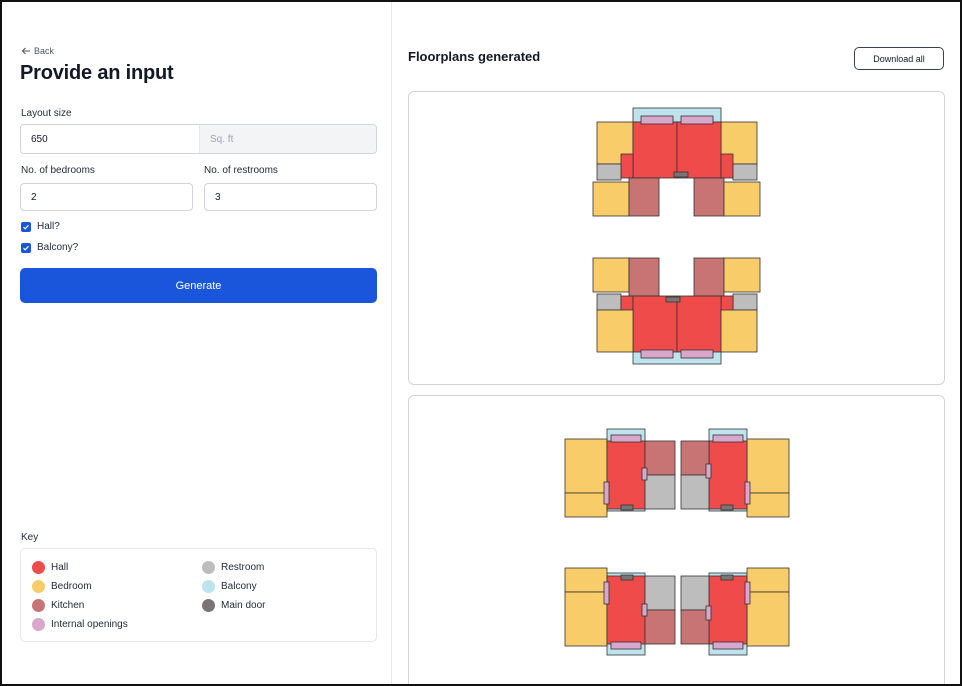 This screenshot has height=686, width=962. What do you see at coordinates (89, 624) in the screenshot?
I see `key-label: Internal openings` at bounding box center [89, 624].